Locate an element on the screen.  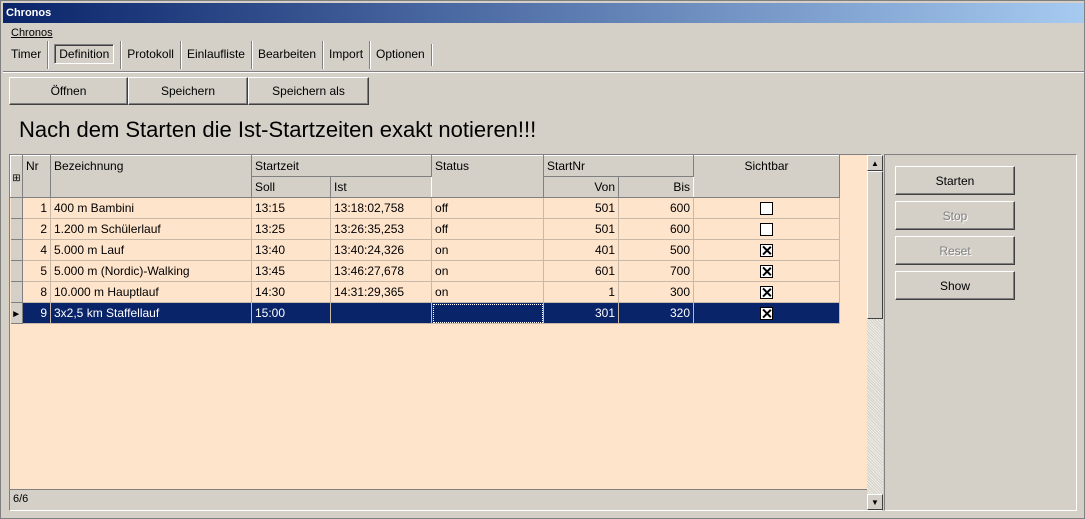
save-as-button: Speichern als is located at coordinates (308, 91).